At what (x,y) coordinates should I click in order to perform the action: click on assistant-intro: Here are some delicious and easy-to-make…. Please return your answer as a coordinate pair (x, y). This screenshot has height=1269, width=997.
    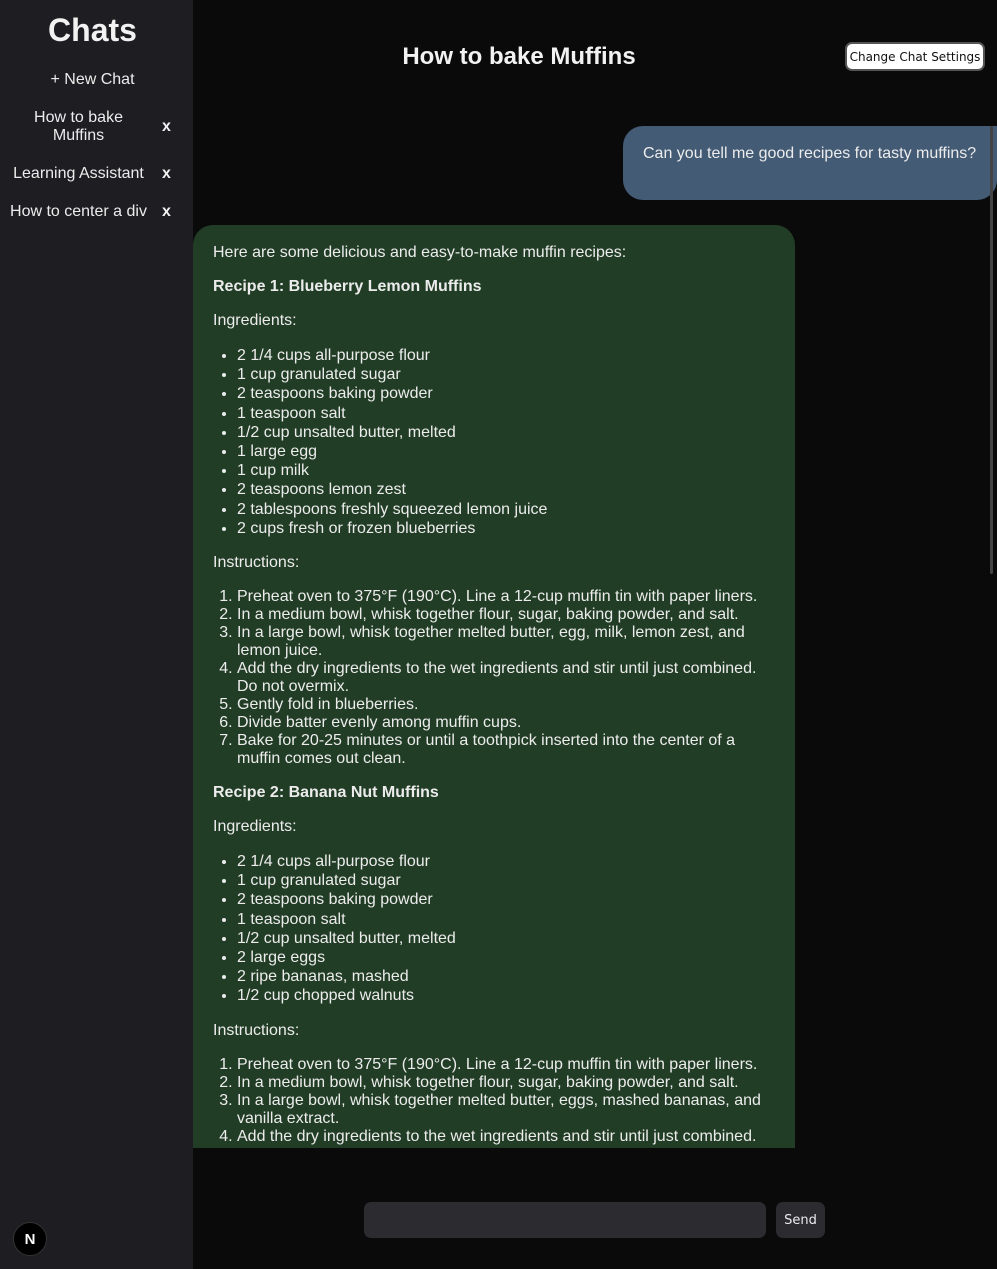
    Looking at the image, I should click on (420, 252).